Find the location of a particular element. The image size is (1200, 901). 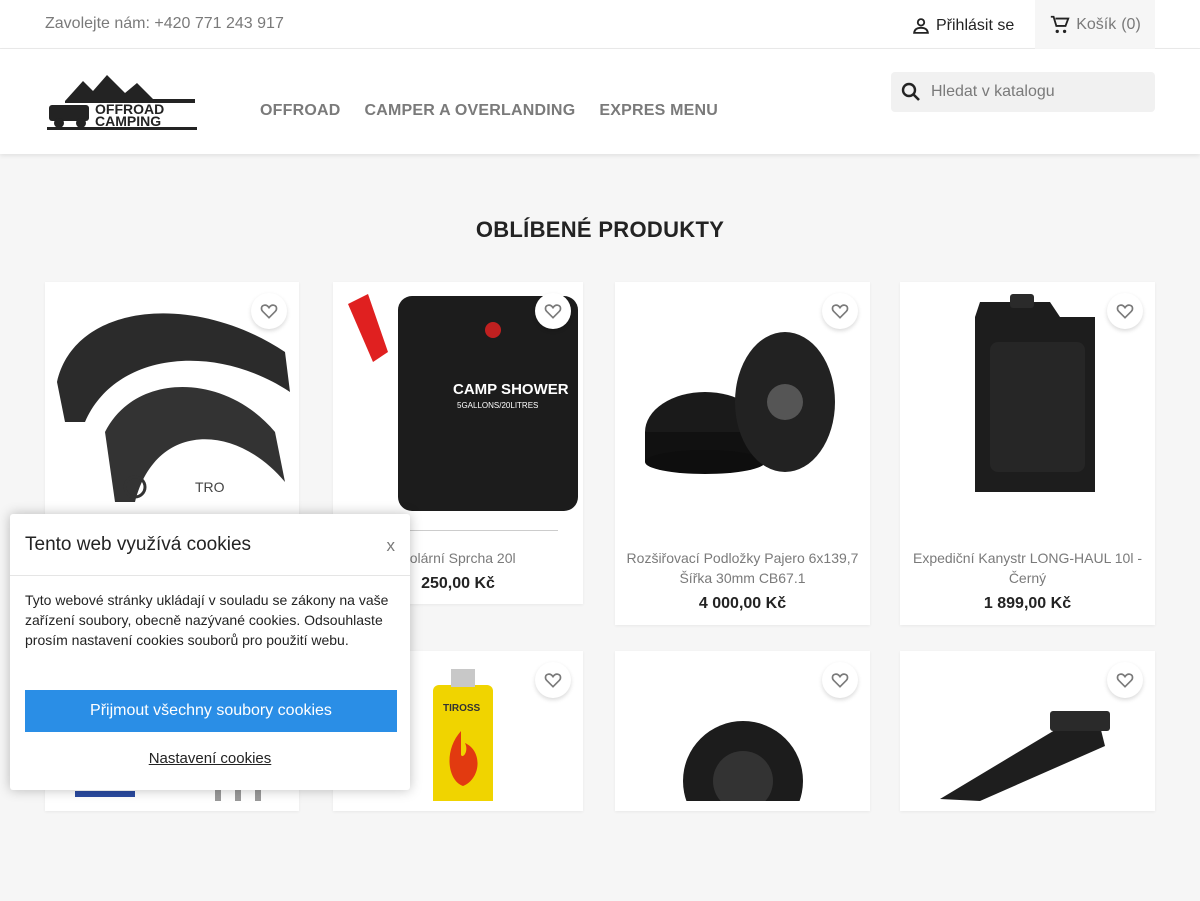

login-link: Přihlásit se is located at coordinates (962, 26).